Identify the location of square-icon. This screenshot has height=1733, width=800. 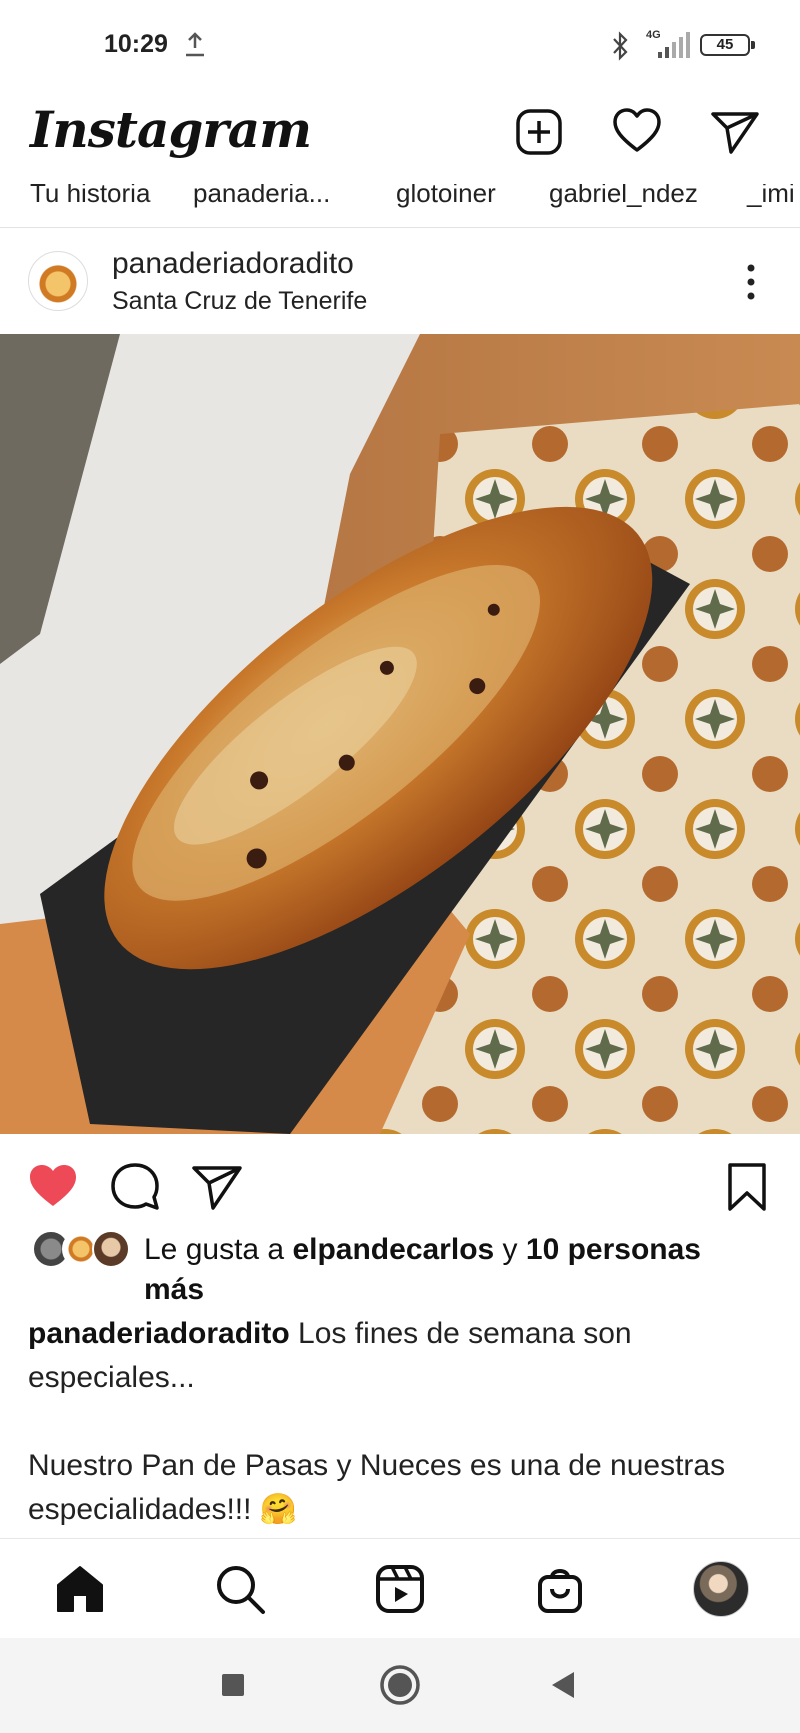
(233, 1685).